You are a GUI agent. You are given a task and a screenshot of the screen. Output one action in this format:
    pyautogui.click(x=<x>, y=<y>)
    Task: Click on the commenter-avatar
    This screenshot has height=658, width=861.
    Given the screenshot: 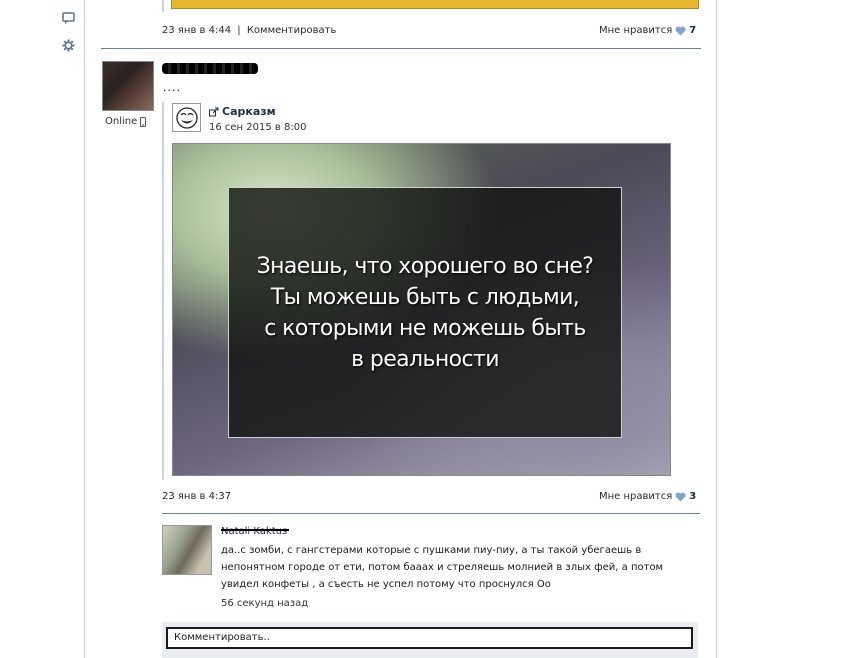 What is the action you would take?
    pyautogui.click(x=187, y=550)
    